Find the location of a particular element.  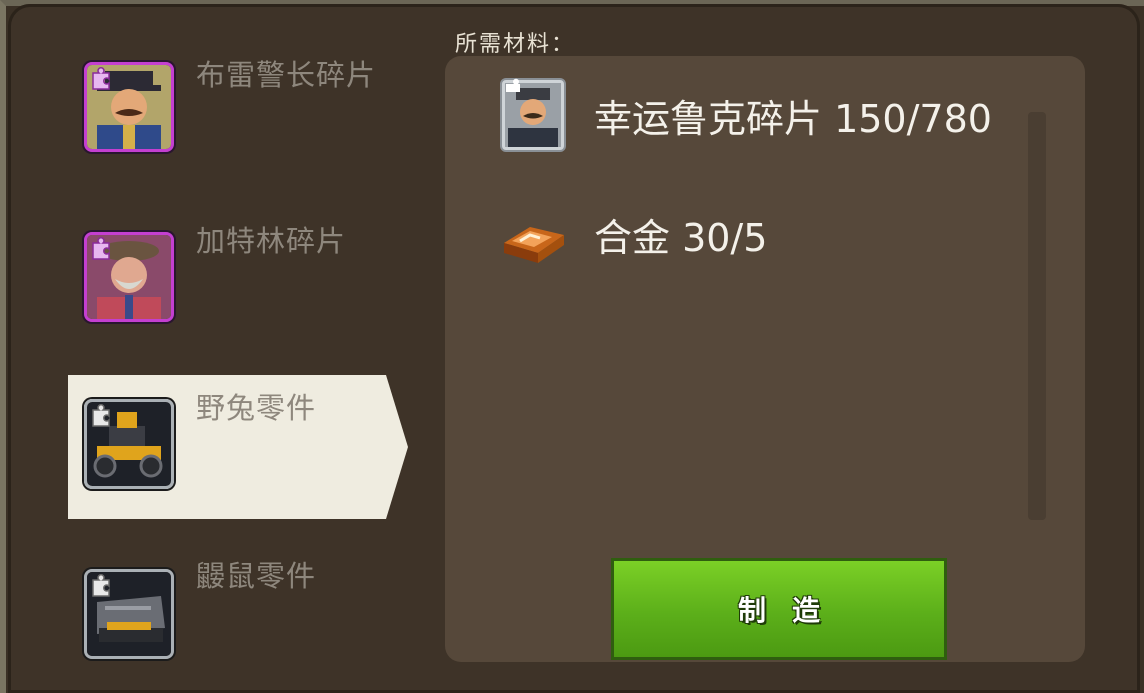

list-item-label: 布雷警长碎片 is located at coordinates (286, 75).